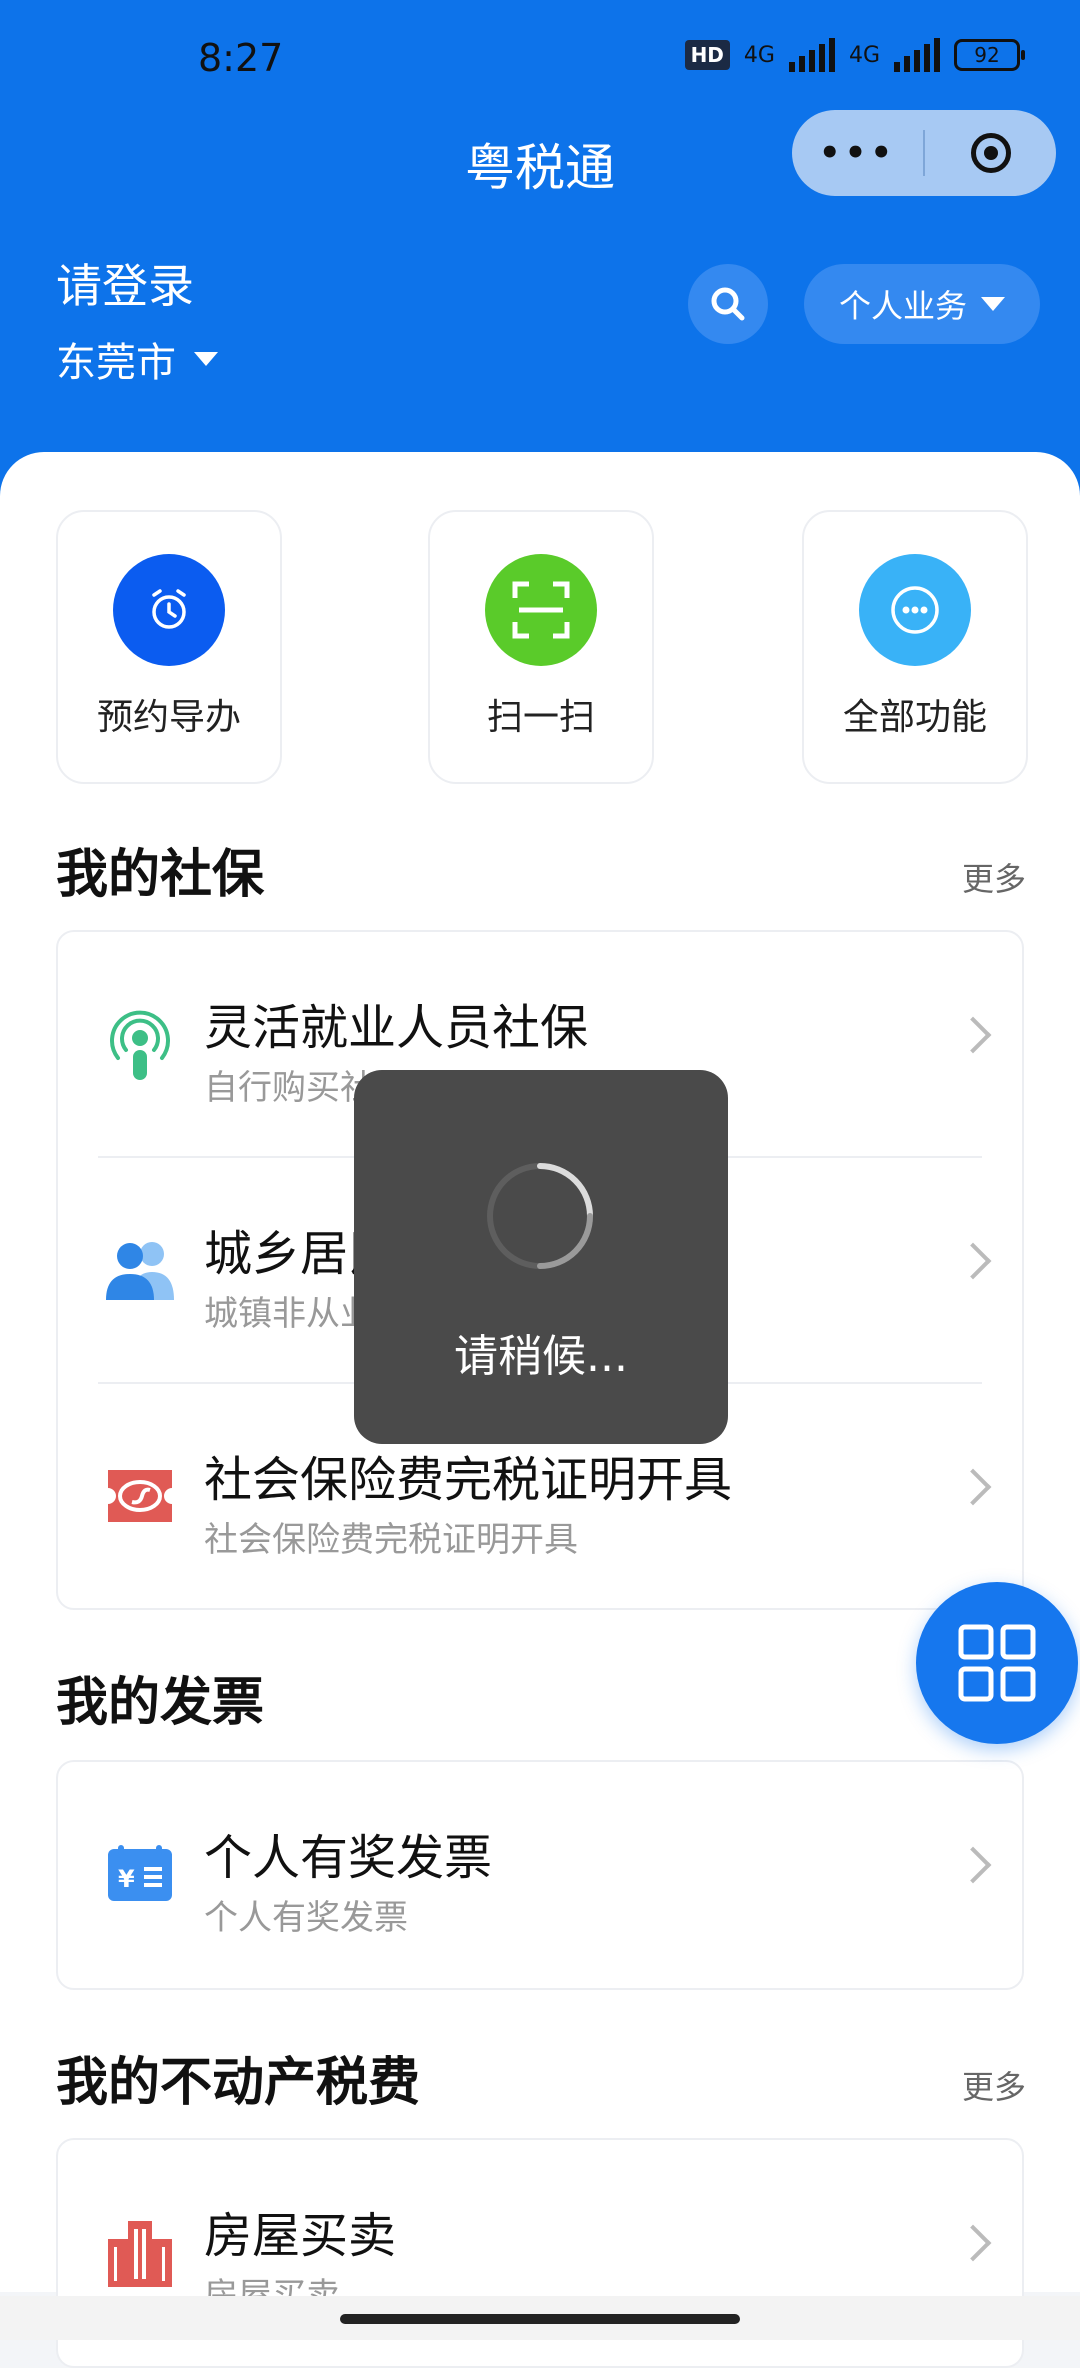  What do you see at coordinates (902, 306) in the screenshot?
I see `business-type-label: 个人业务` at bounding box center [902, 306].